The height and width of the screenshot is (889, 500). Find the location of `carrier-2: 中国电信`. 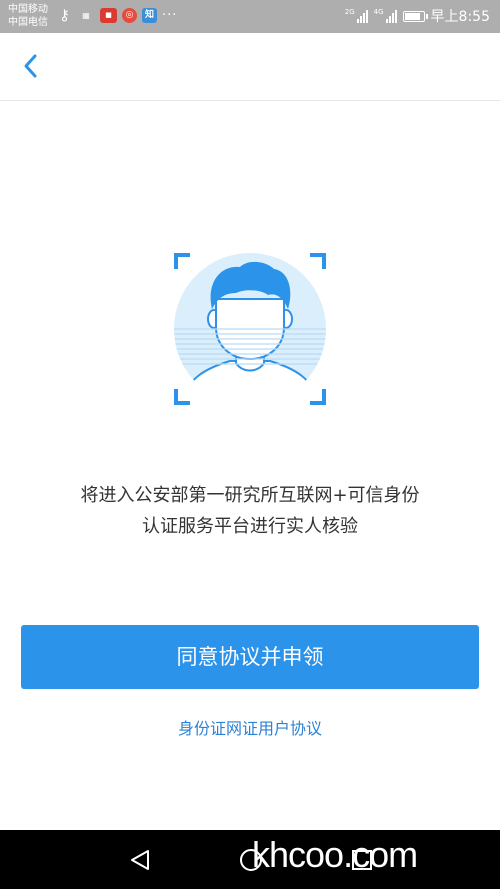

carrier-2: 中国电信 is located at coordinates (28, 22).